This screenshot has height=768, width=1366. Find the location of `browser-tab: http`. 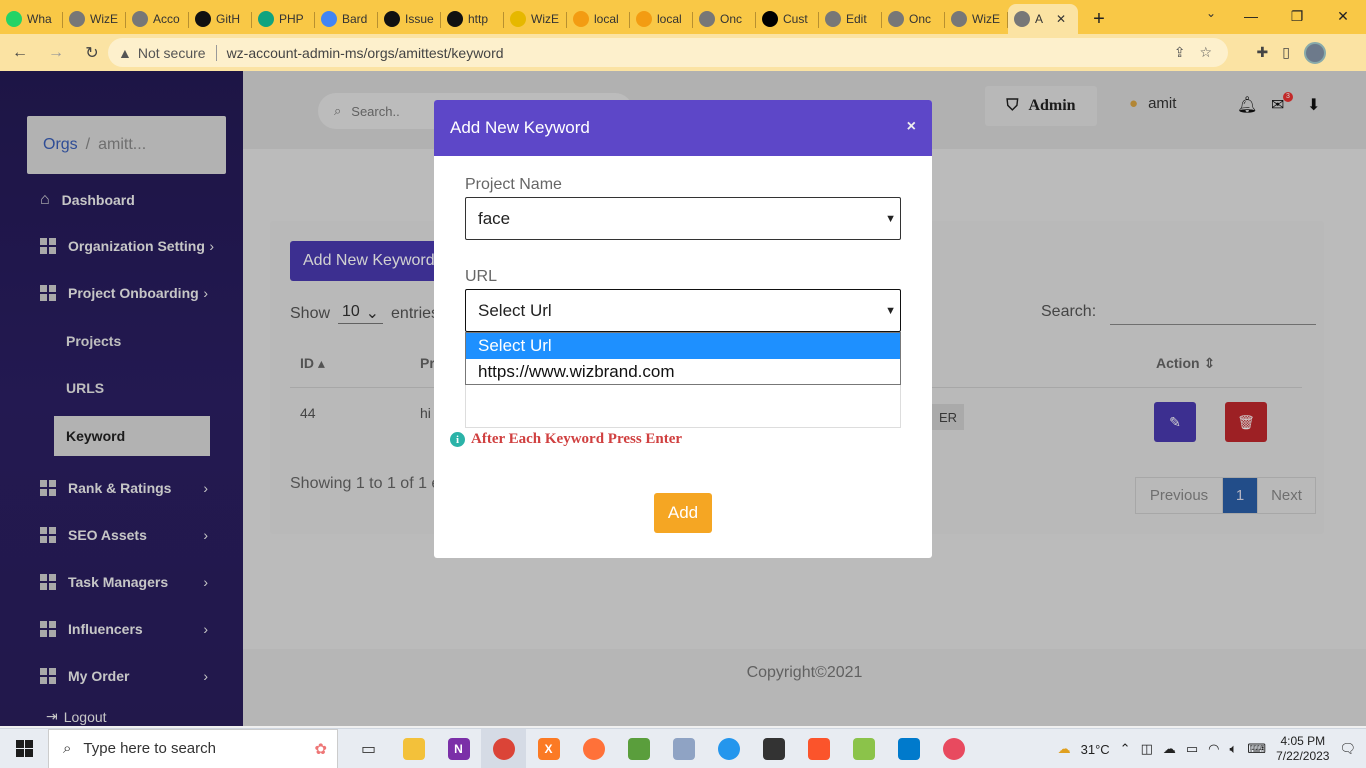

browser-tab: http is located at coordinates (472, 19).